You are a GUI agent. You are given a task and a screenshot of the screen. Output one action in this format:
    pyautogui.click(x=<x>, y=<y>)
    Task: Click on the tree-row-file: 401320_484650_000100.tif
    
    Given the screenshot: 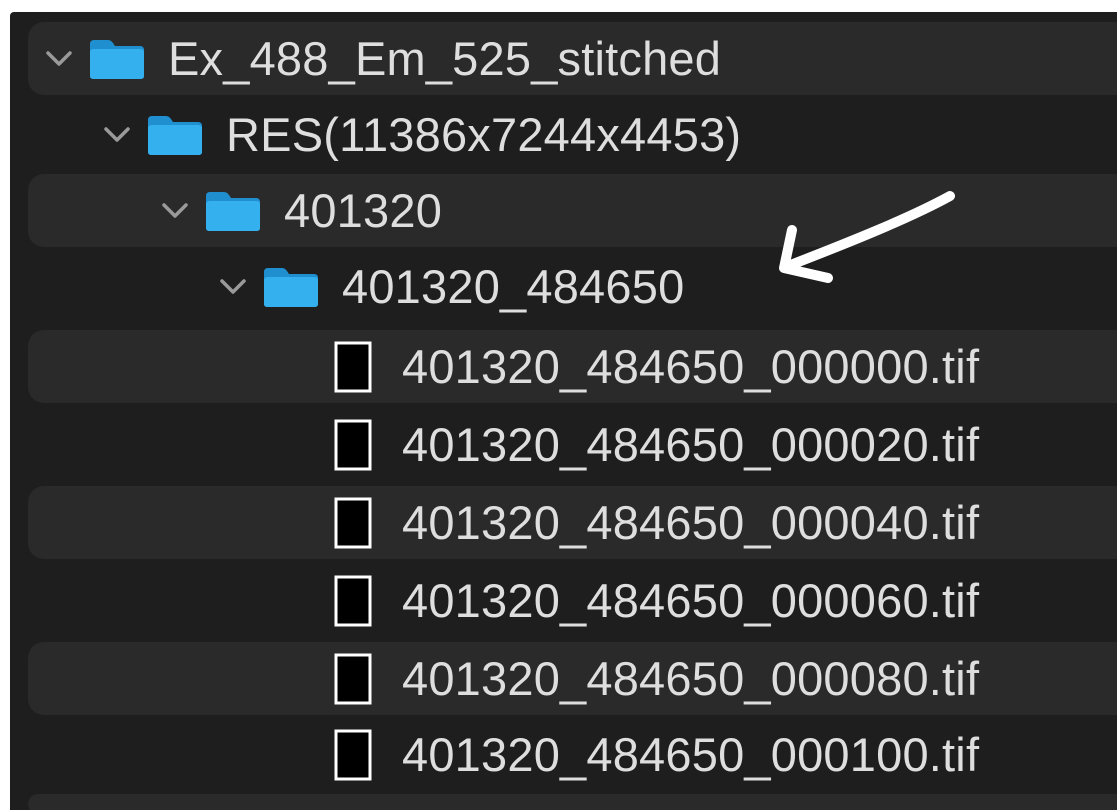 What is the action you would take?
    pyautogui.click(x=572, y=754)
    